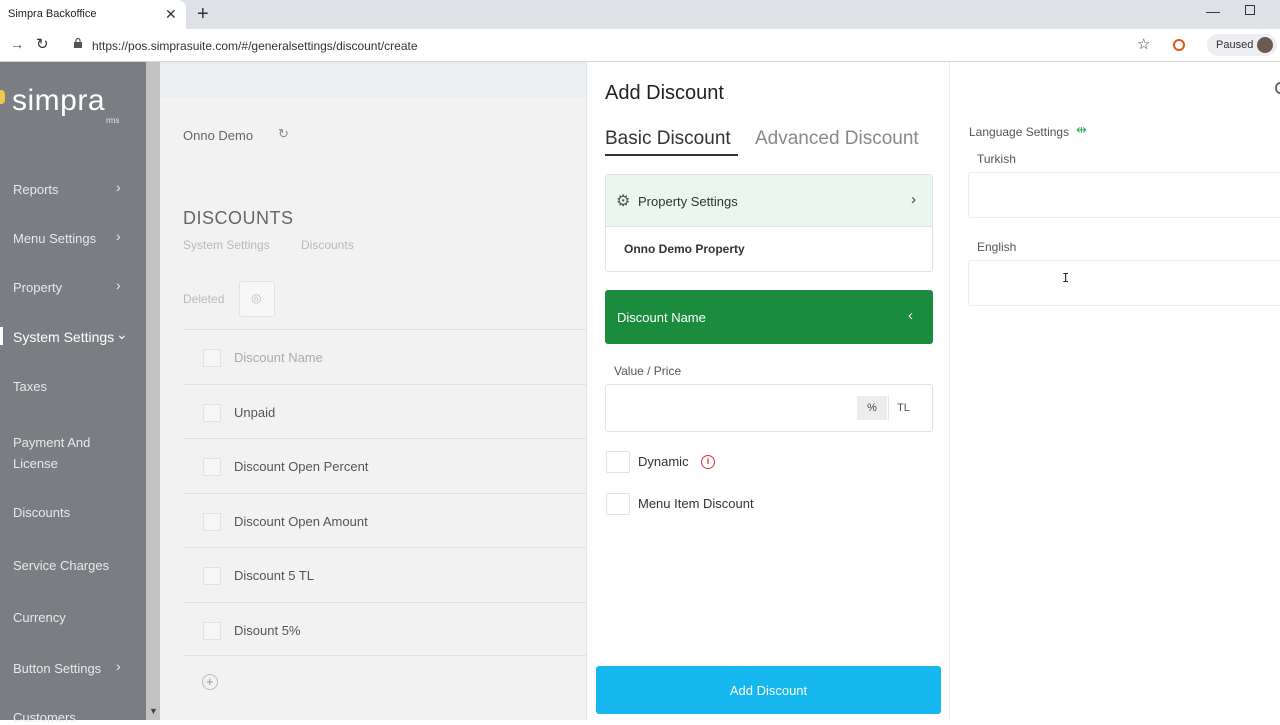  What do you see at coordinates (1, 336) in the screenshot?
I see `active-indicator` at bounding box center [1, 336].